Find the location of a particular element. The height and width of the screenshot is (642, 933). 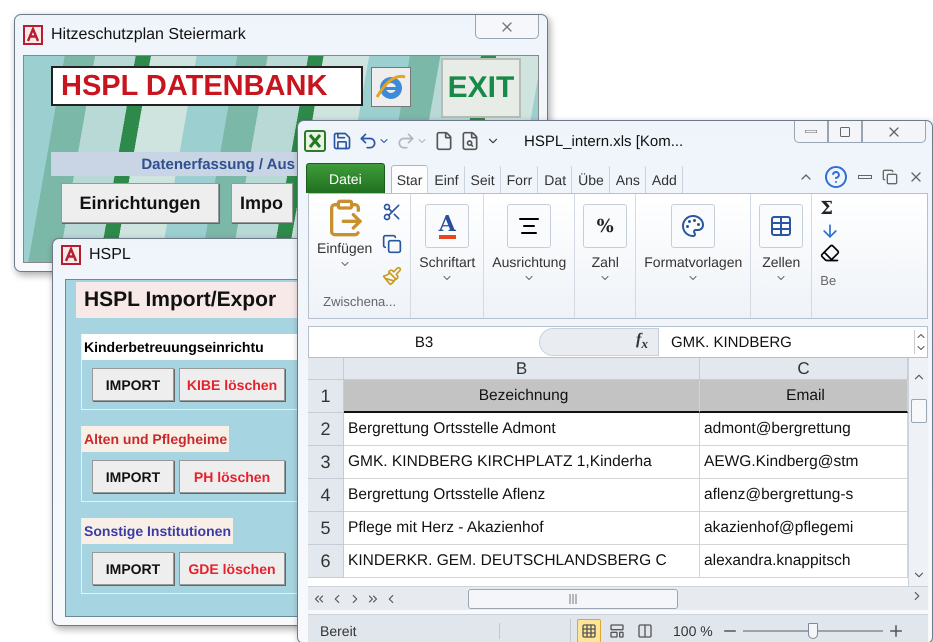

palette-icon is located at coordinates (693, 226).